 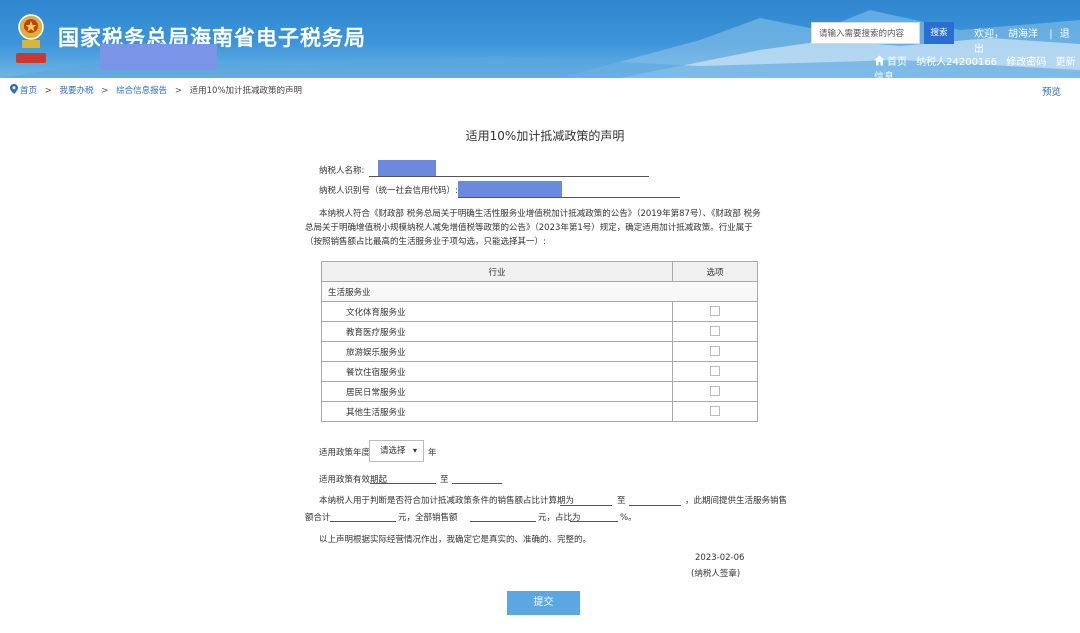 I want to click on redacted-taxpayer-name, so click(x=407, y=168).